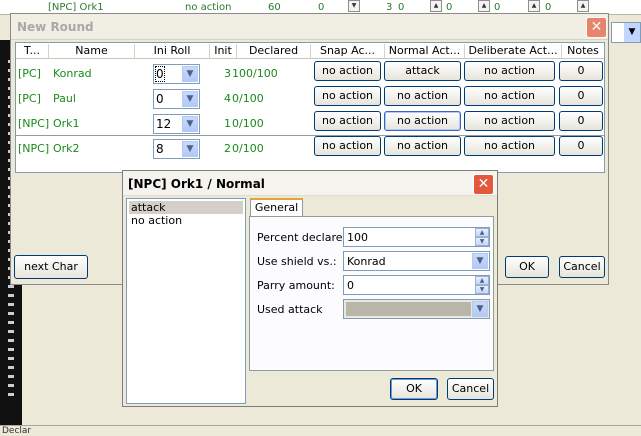  I want to click on background-combo: ▼, so click(626, 32).